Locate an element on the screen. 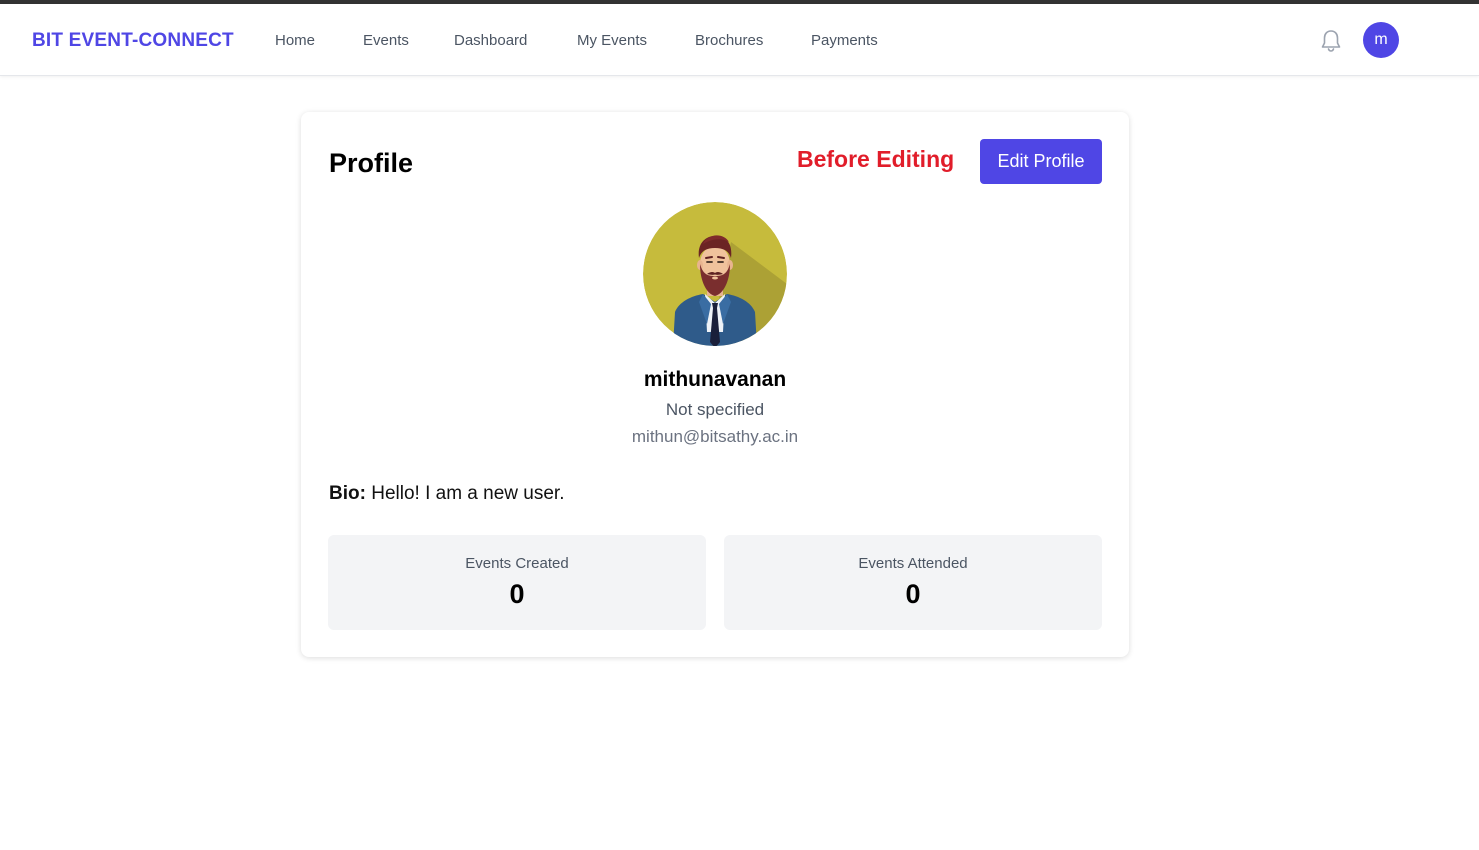 This screenshot has height=850, width=1479. brand-logo: BIT EVENT-CONNECT is located at coordinates (133, 41).